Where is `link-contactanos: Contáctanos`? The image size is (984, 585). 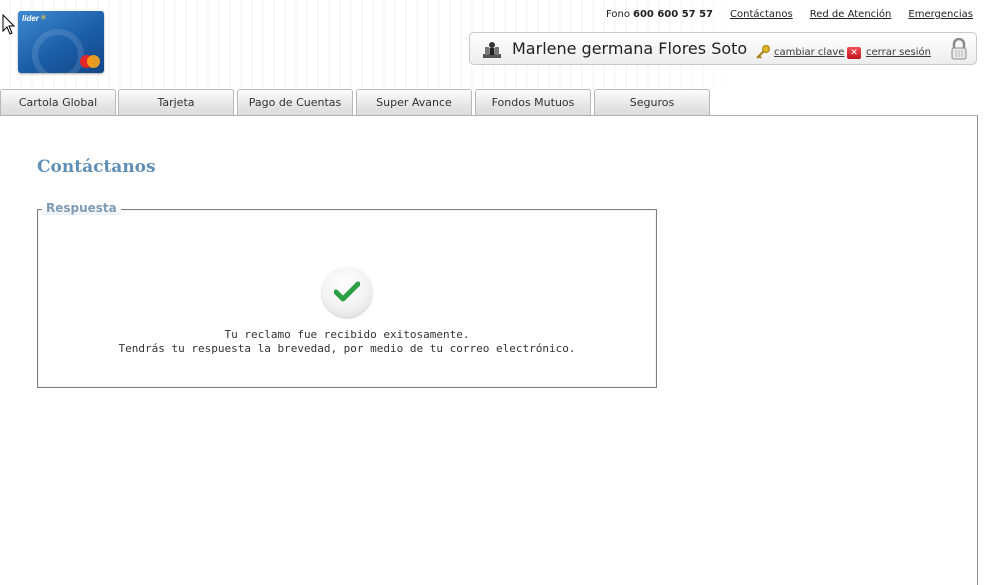
link-contactanos: Contáctanos is located at coordinates (761, 14).